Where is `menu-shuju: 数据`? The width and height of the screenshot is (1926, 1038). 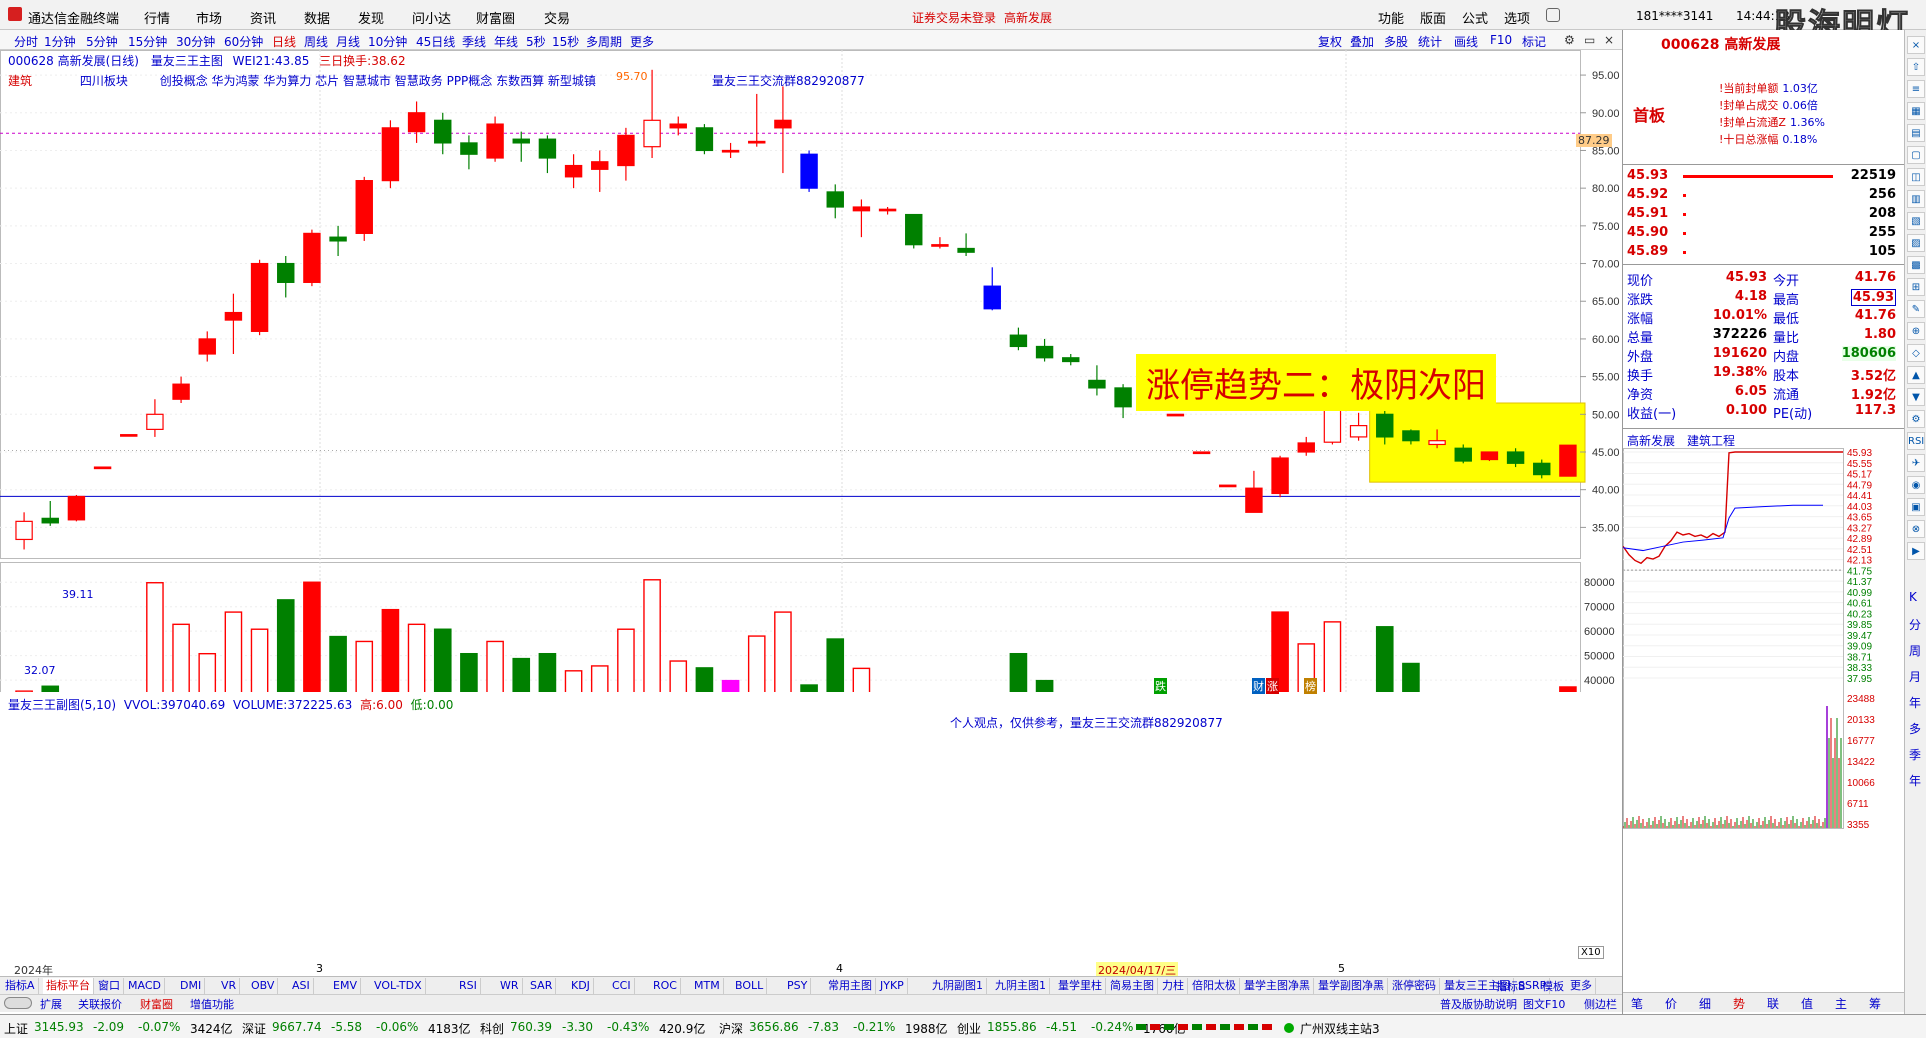 menu-shuju: 数据 is located at coordinates (317, 17).